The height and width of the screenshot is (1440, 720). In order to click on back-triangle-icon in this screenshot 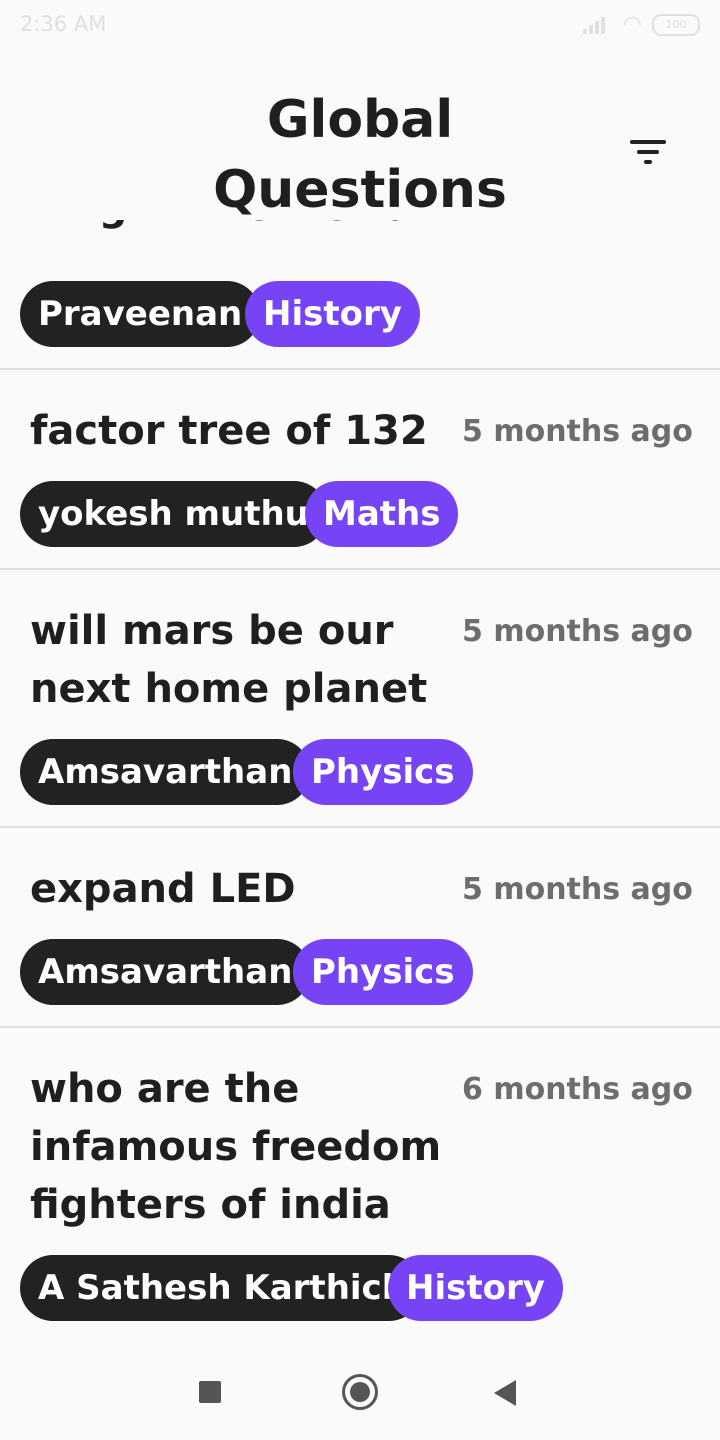, I will do `click(505, 1393)`.